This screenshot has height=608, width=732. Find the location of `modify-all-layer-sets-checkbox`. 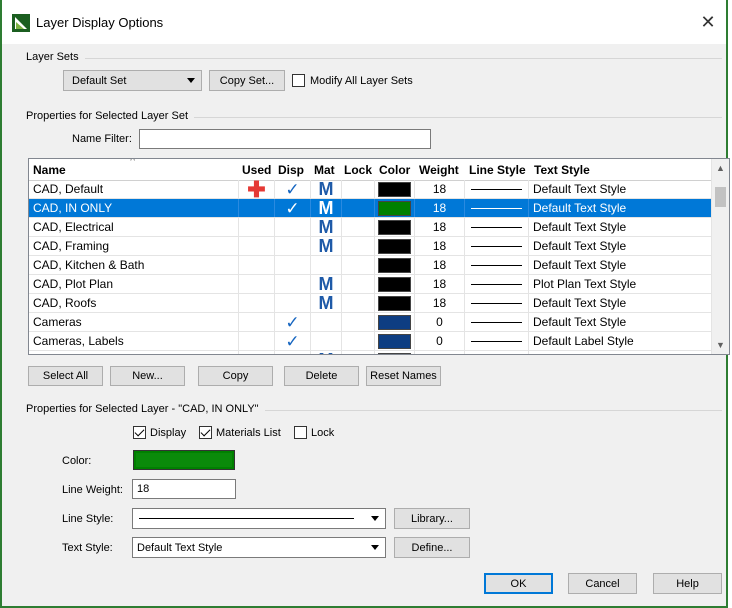

modify-all-layer-sets-checkbox is located at coordinates (298, 80).